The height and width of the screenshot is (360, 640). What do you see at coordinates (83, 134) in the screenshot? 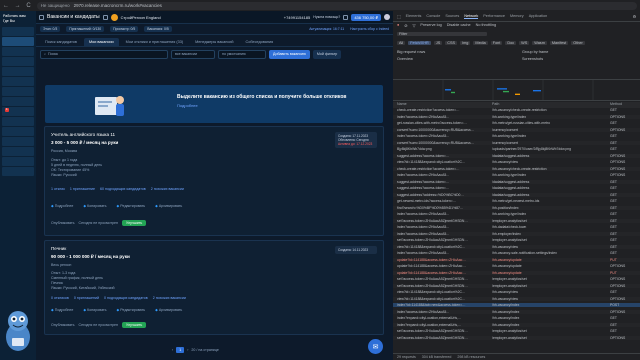
I see `vacancy-title: Учитель английского языка 11` at bounding box center [83, 134].